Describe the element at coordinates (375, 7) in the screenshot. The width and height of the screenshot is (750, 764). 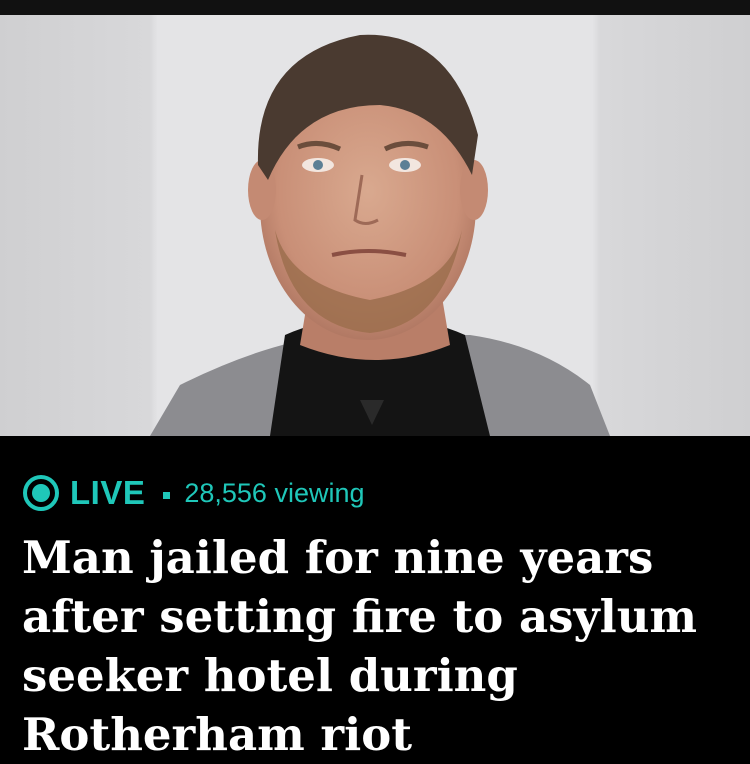
I see `top-bar` at that location.